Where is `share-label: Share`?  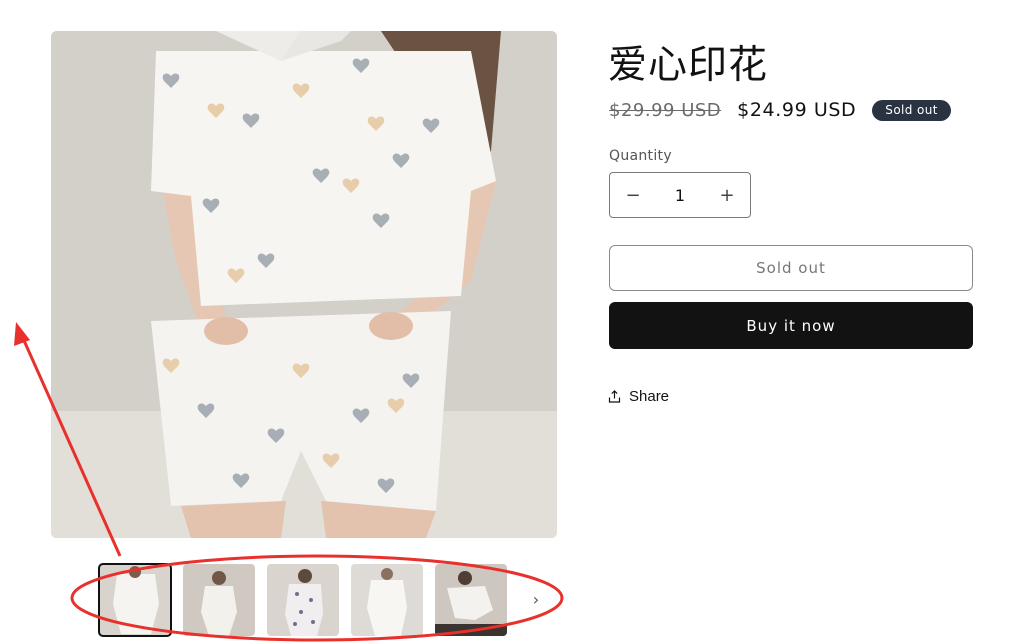
share-label: Share is located at coordinates (649, 396).